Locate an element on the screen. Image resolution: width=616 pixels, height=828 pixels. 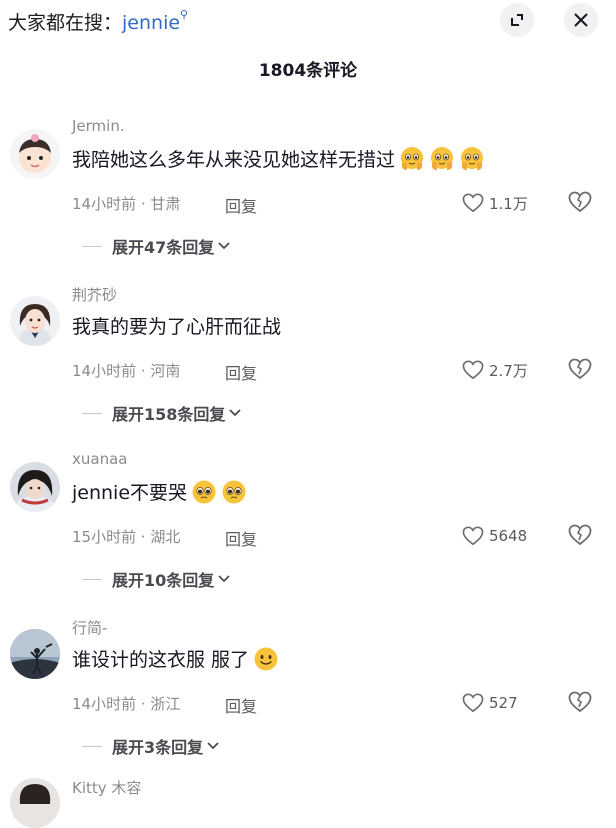
expand-replies: 展开47条回复 is located at coordinates (156, 246).